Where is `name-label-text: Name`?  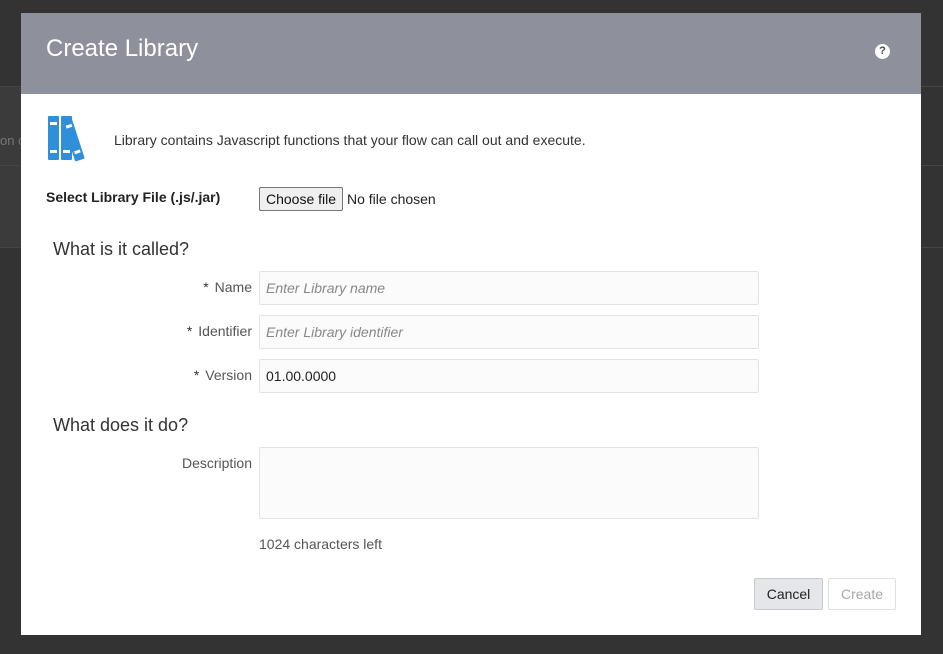
name-label-text: Name is located at coordinates (233, 287).